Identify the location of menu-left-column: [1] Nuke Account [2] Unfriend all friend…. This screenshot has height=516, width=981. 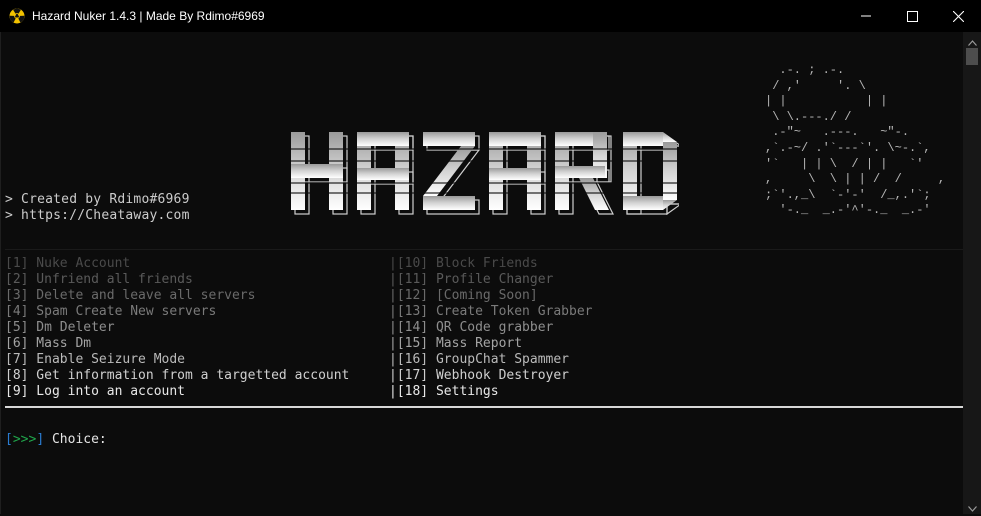
(177, 328).